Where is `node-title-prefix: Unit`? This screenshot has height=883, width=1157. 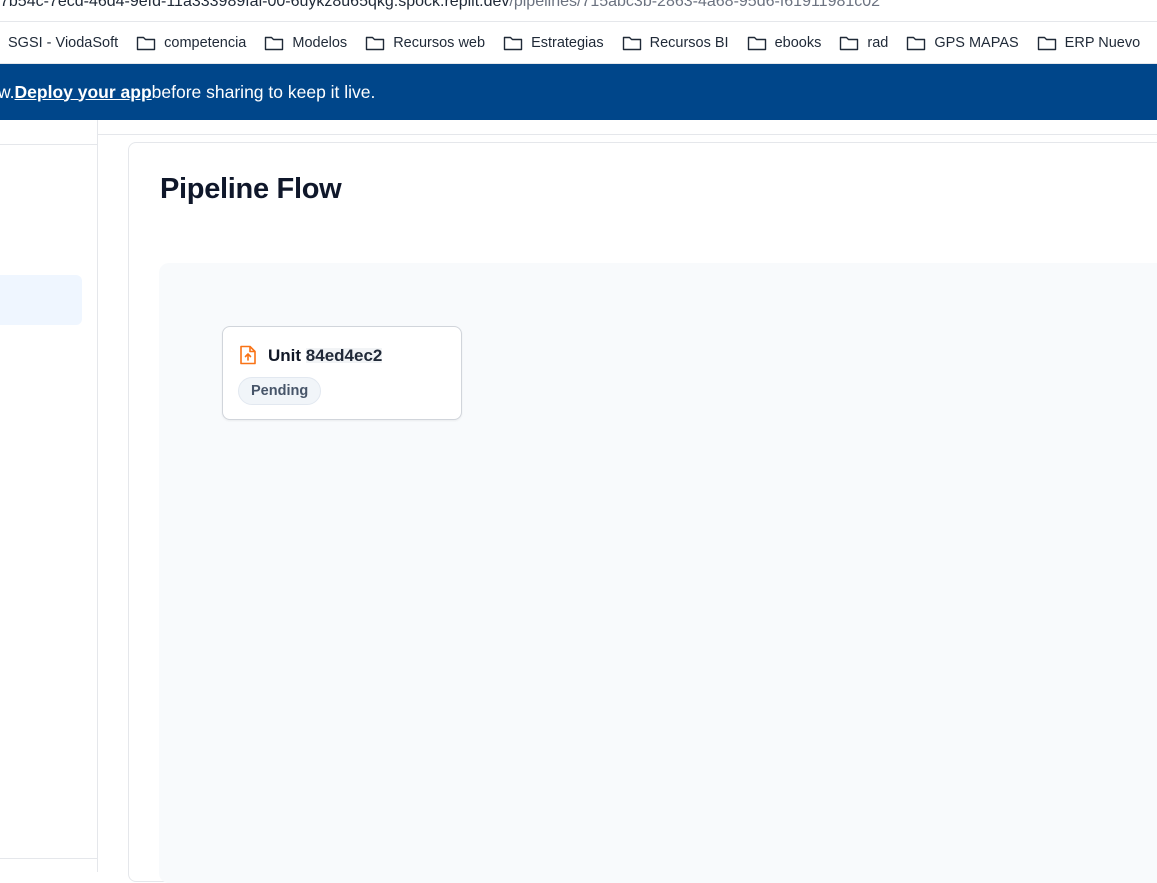
node-title-prefix: Unit is located at coordinates (287, 355).